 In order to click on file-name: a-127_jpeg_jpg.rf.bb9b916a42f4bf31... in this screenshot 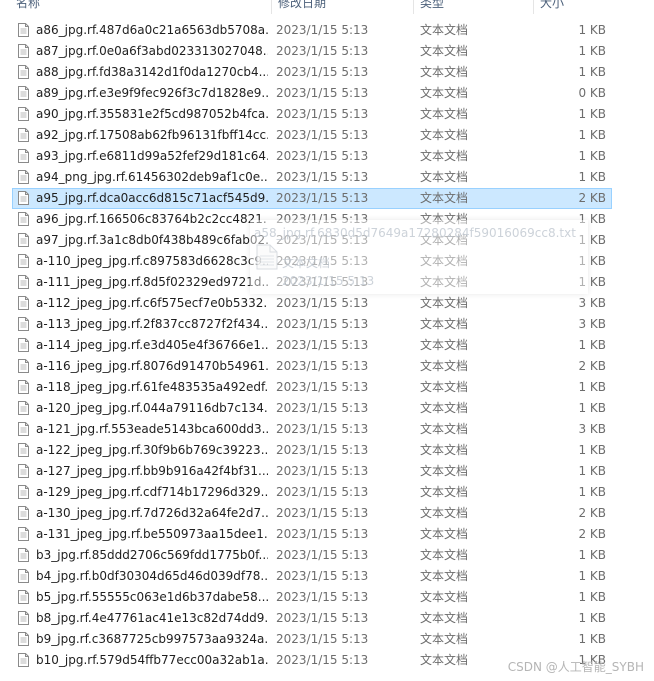, I will do `click(152, 471)`.